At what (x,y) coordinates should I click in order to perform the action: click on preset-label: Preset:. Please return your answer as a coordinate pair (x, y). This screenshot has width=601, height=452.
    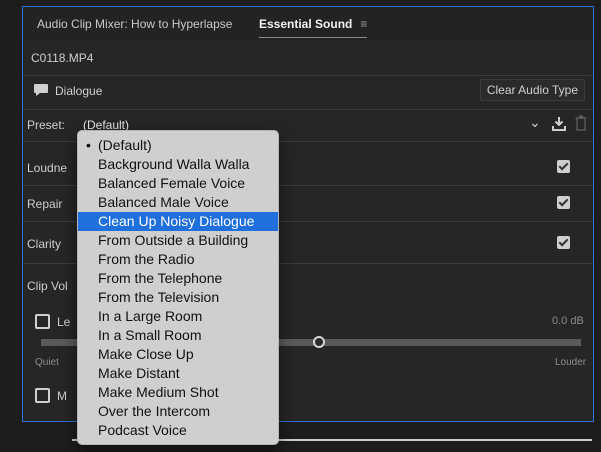
    Looking at the image, I should click on (46, 125).